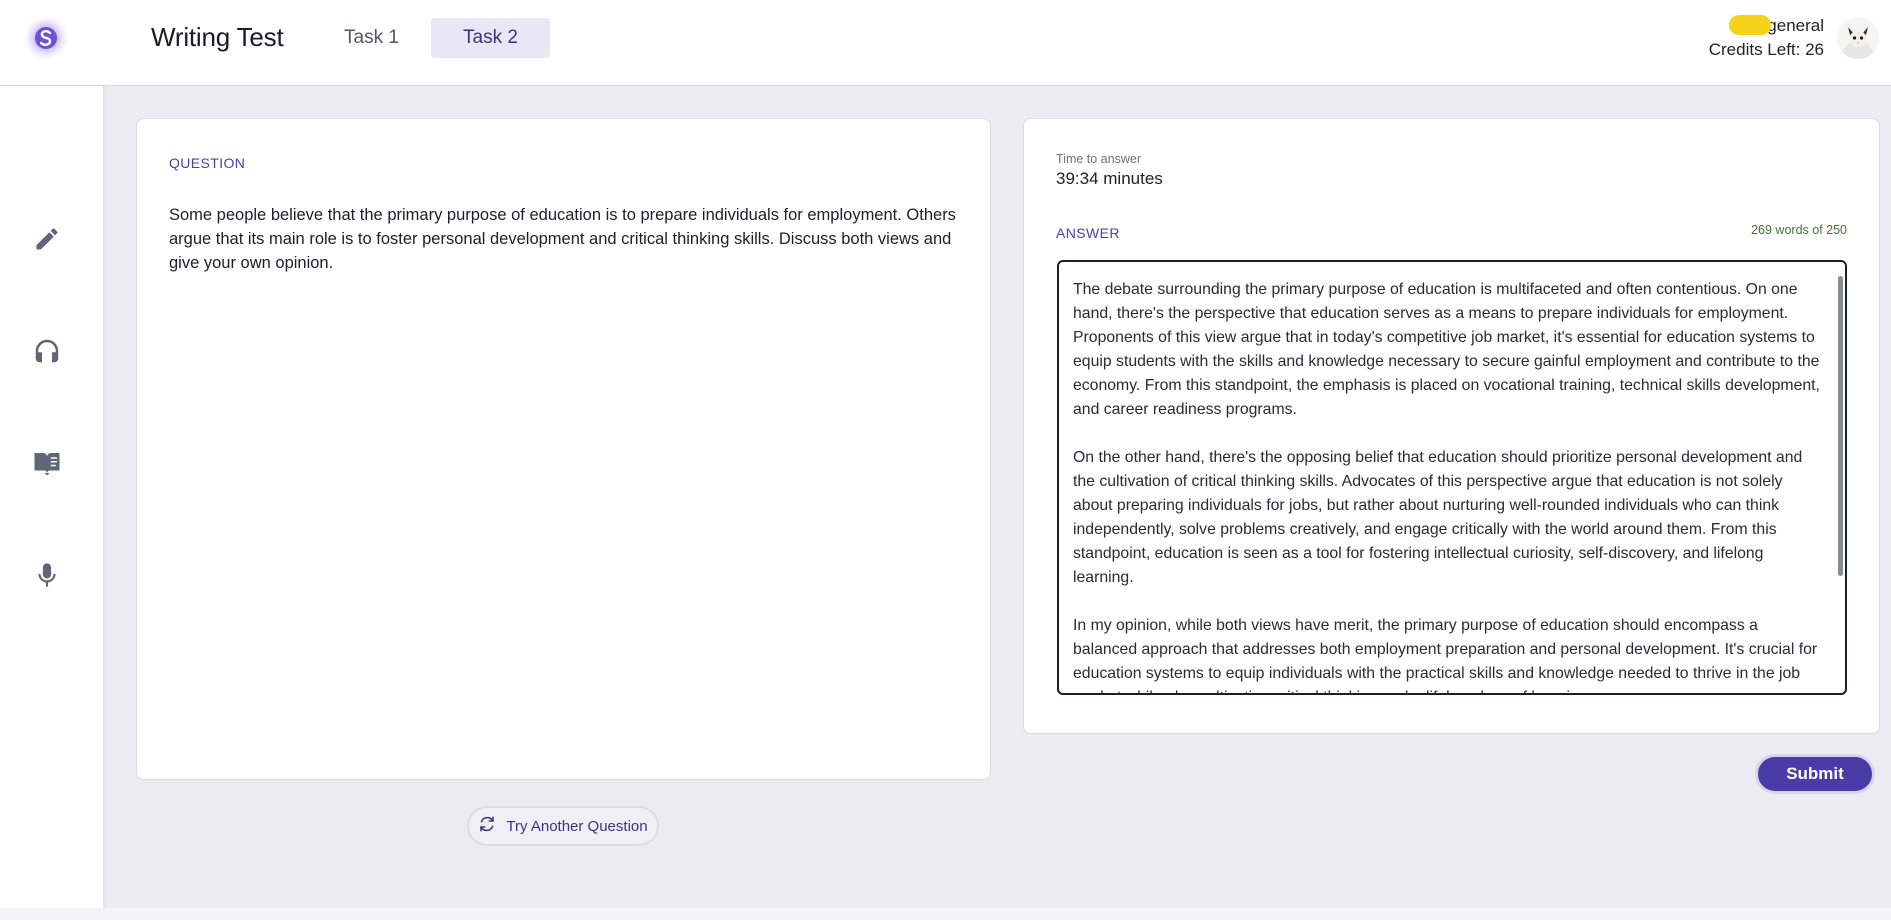 The image size is (1891, 920). What do you see at coordinates (51, 497) in the screenshot?
I see `sidebar` at bounding box center [51, 497].